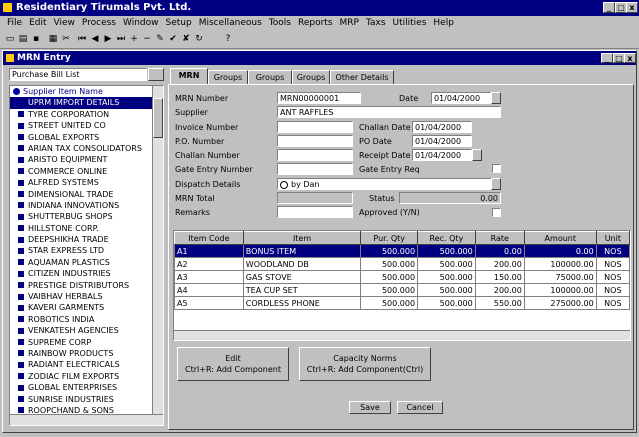 Image resolution: width=639 pixels, height=437 pixels. I want to click on tree-item: ROBOTICS INDIA, so click(86, 319).